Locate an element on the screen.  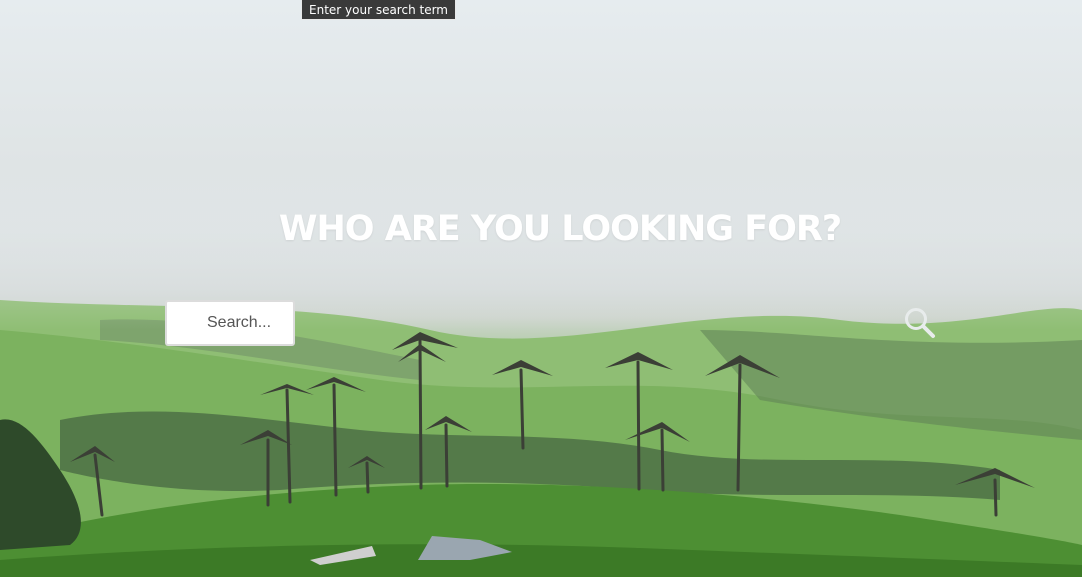
search-icon is located at coordinates (920, 323).